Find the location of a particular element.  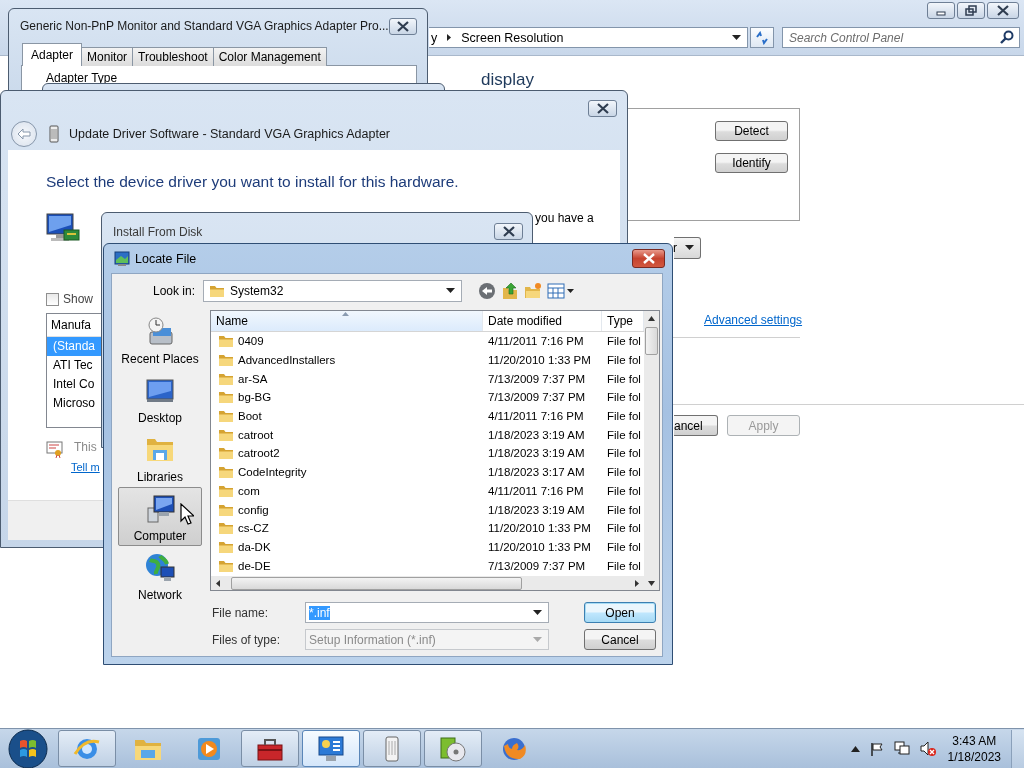

caret-icon is located at coordinates (570, 291).